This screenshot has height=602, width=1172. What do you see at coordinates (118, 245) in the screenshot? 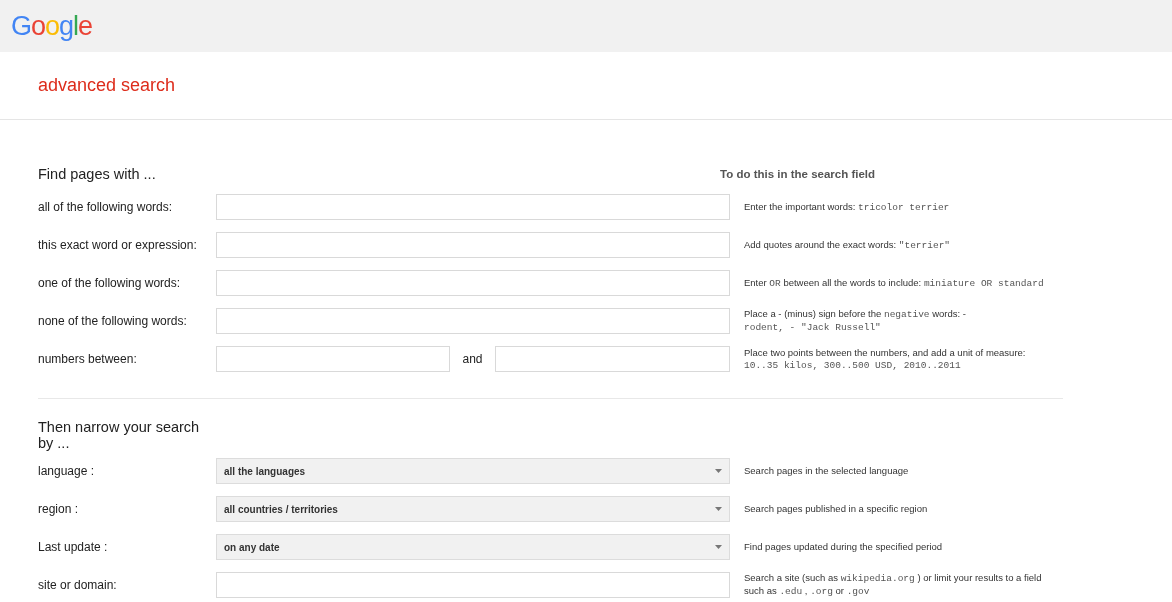
I see `field-label: this exact word or expression:` at bounding box center [118, 245].